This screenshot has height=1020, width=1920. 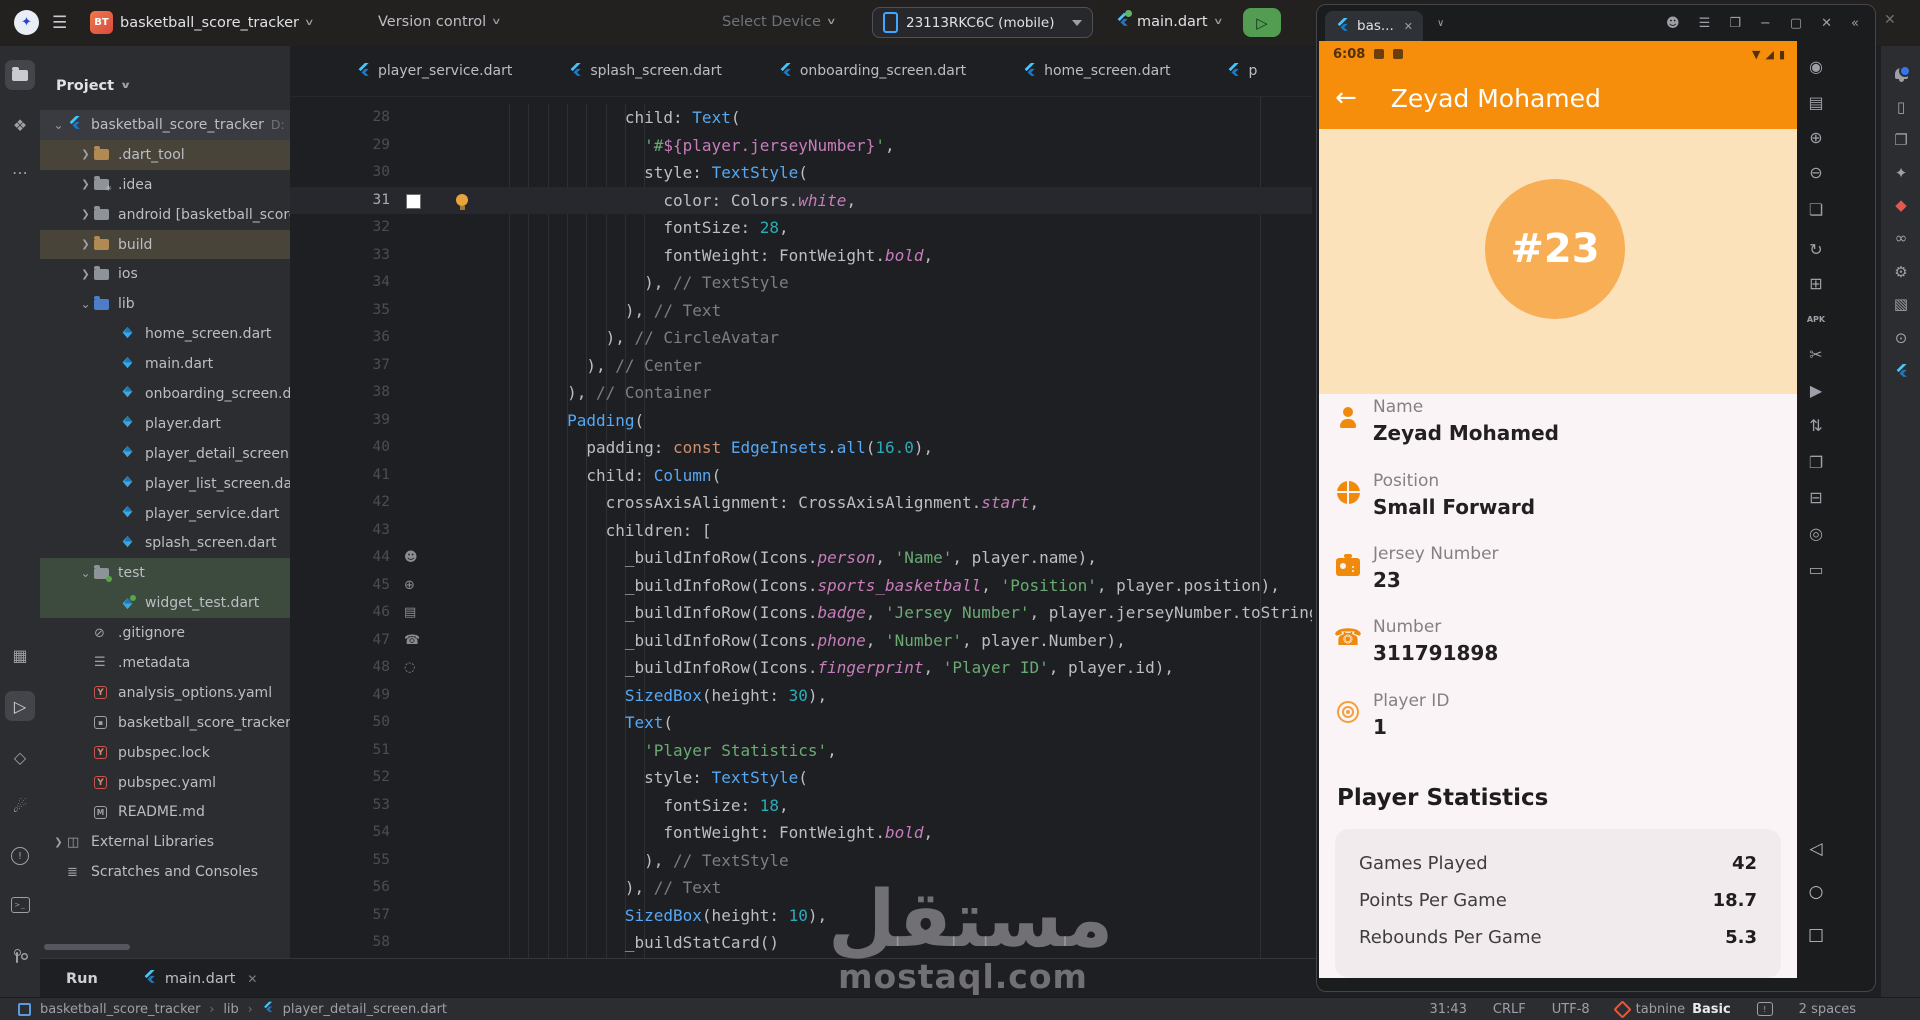 What do you see at coordinates (165, 633) in the screenshot?
I see `tree-item-.gitignore: ⊘ .gitignore` at bounding box center [165, 633].